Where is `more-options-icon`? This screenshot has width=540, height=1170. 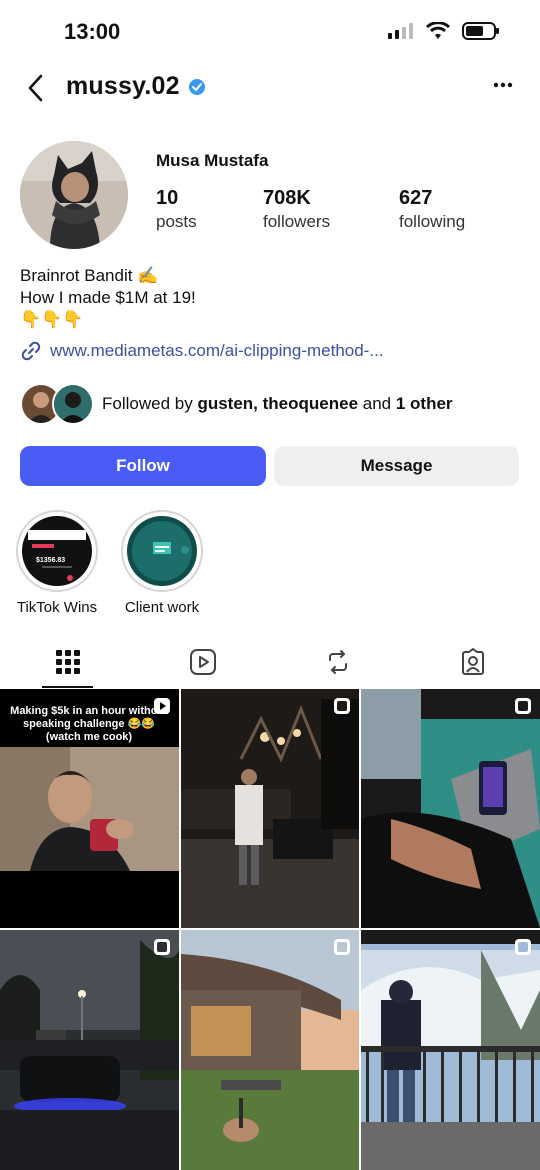 more-options-icon is located at coordinates (503, 85).